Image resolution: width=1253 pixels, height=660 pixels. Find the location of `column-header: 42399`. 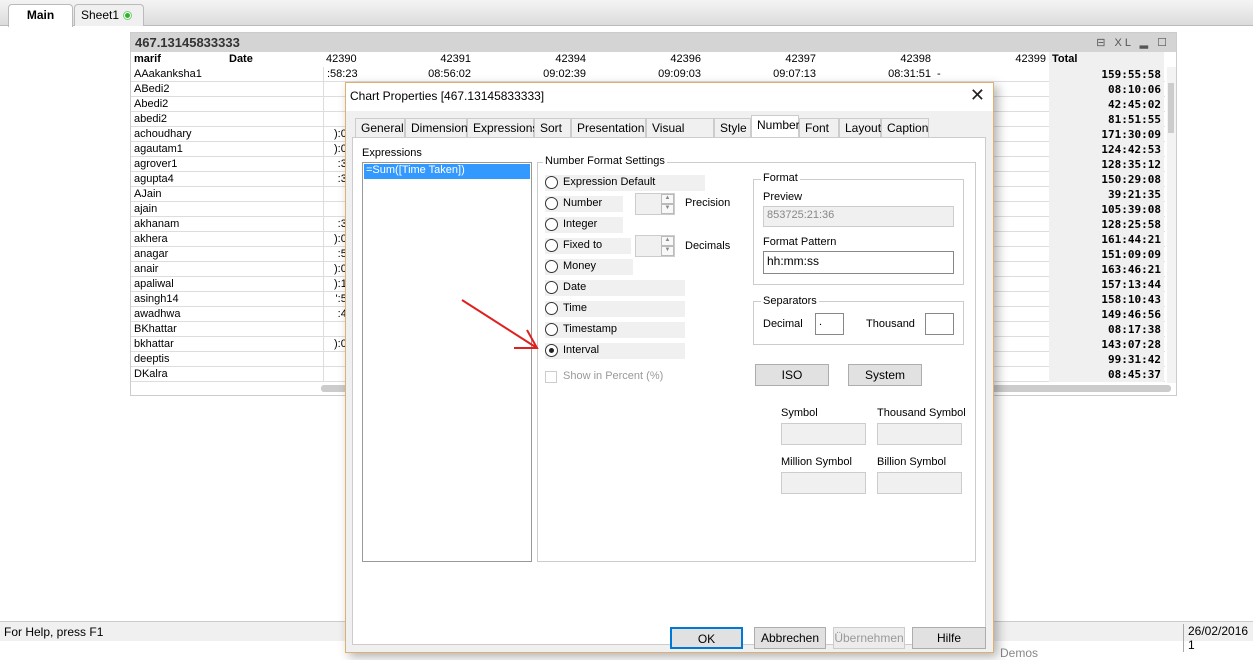

column-header: 42399 is located at coordinates (991, 59).